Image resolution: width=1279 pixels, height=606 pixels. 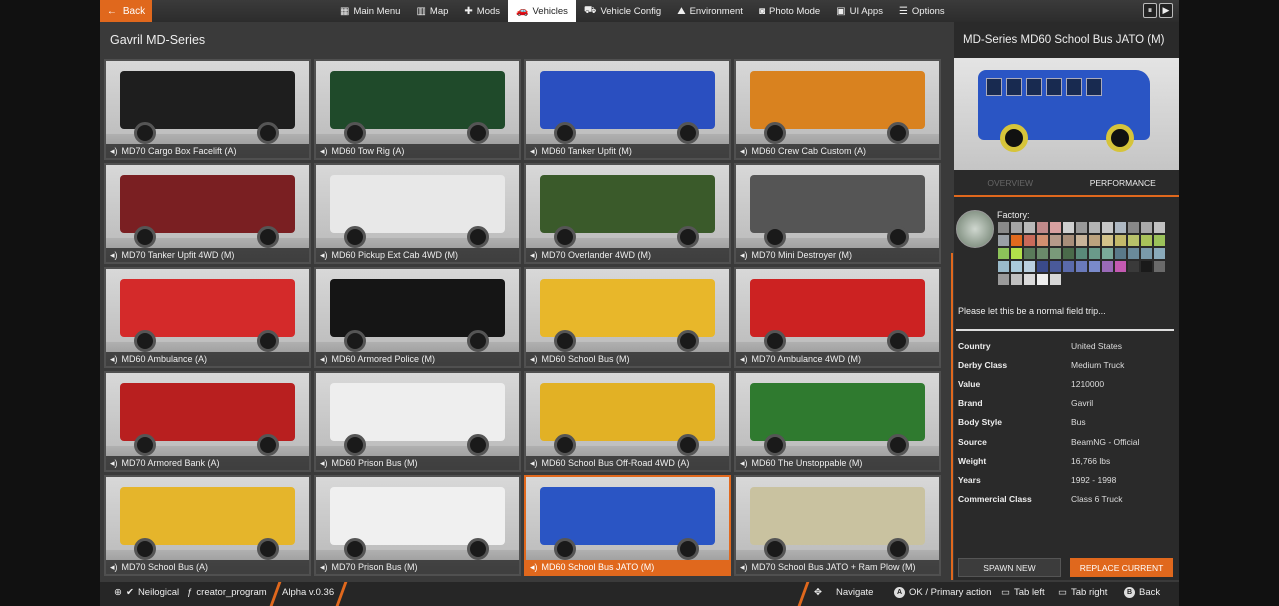 What do you see at coordinates (370, 11) in the screenshot?
I see `nav-main-menu: ▦ Main Menu` at bounding box center [370, 11].